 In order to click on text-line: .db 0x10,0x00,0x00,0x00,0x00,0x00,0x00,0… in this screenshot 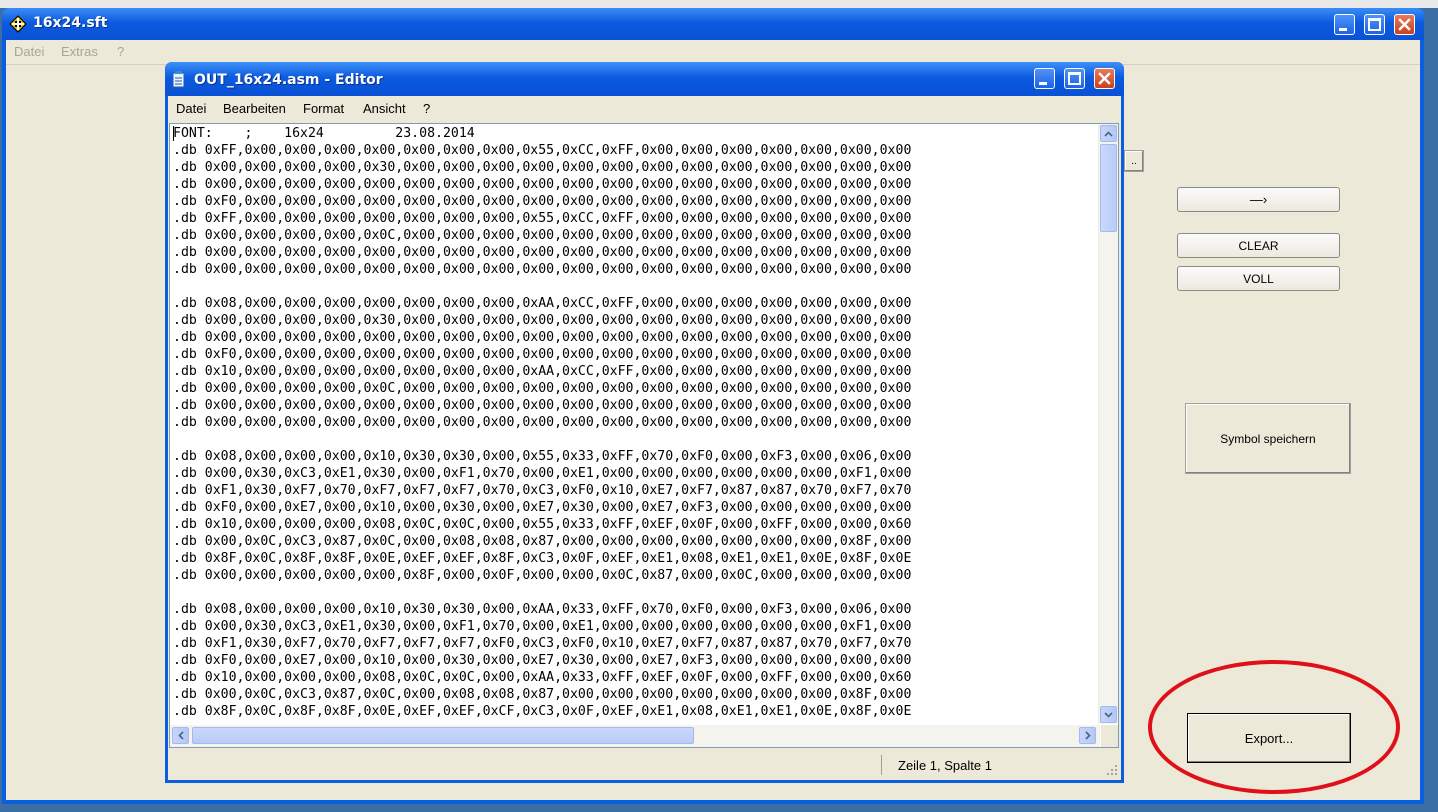, I will do `click(542, 371)`.